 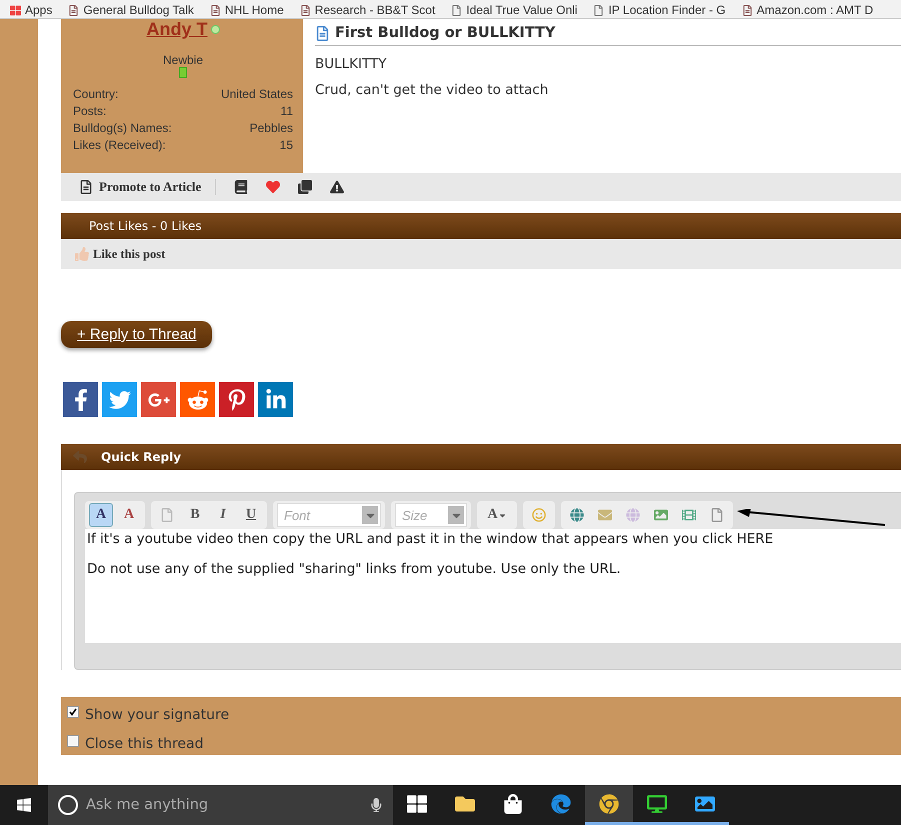 I want to click on thumbs-up-icon, so click(x=82, y=254).